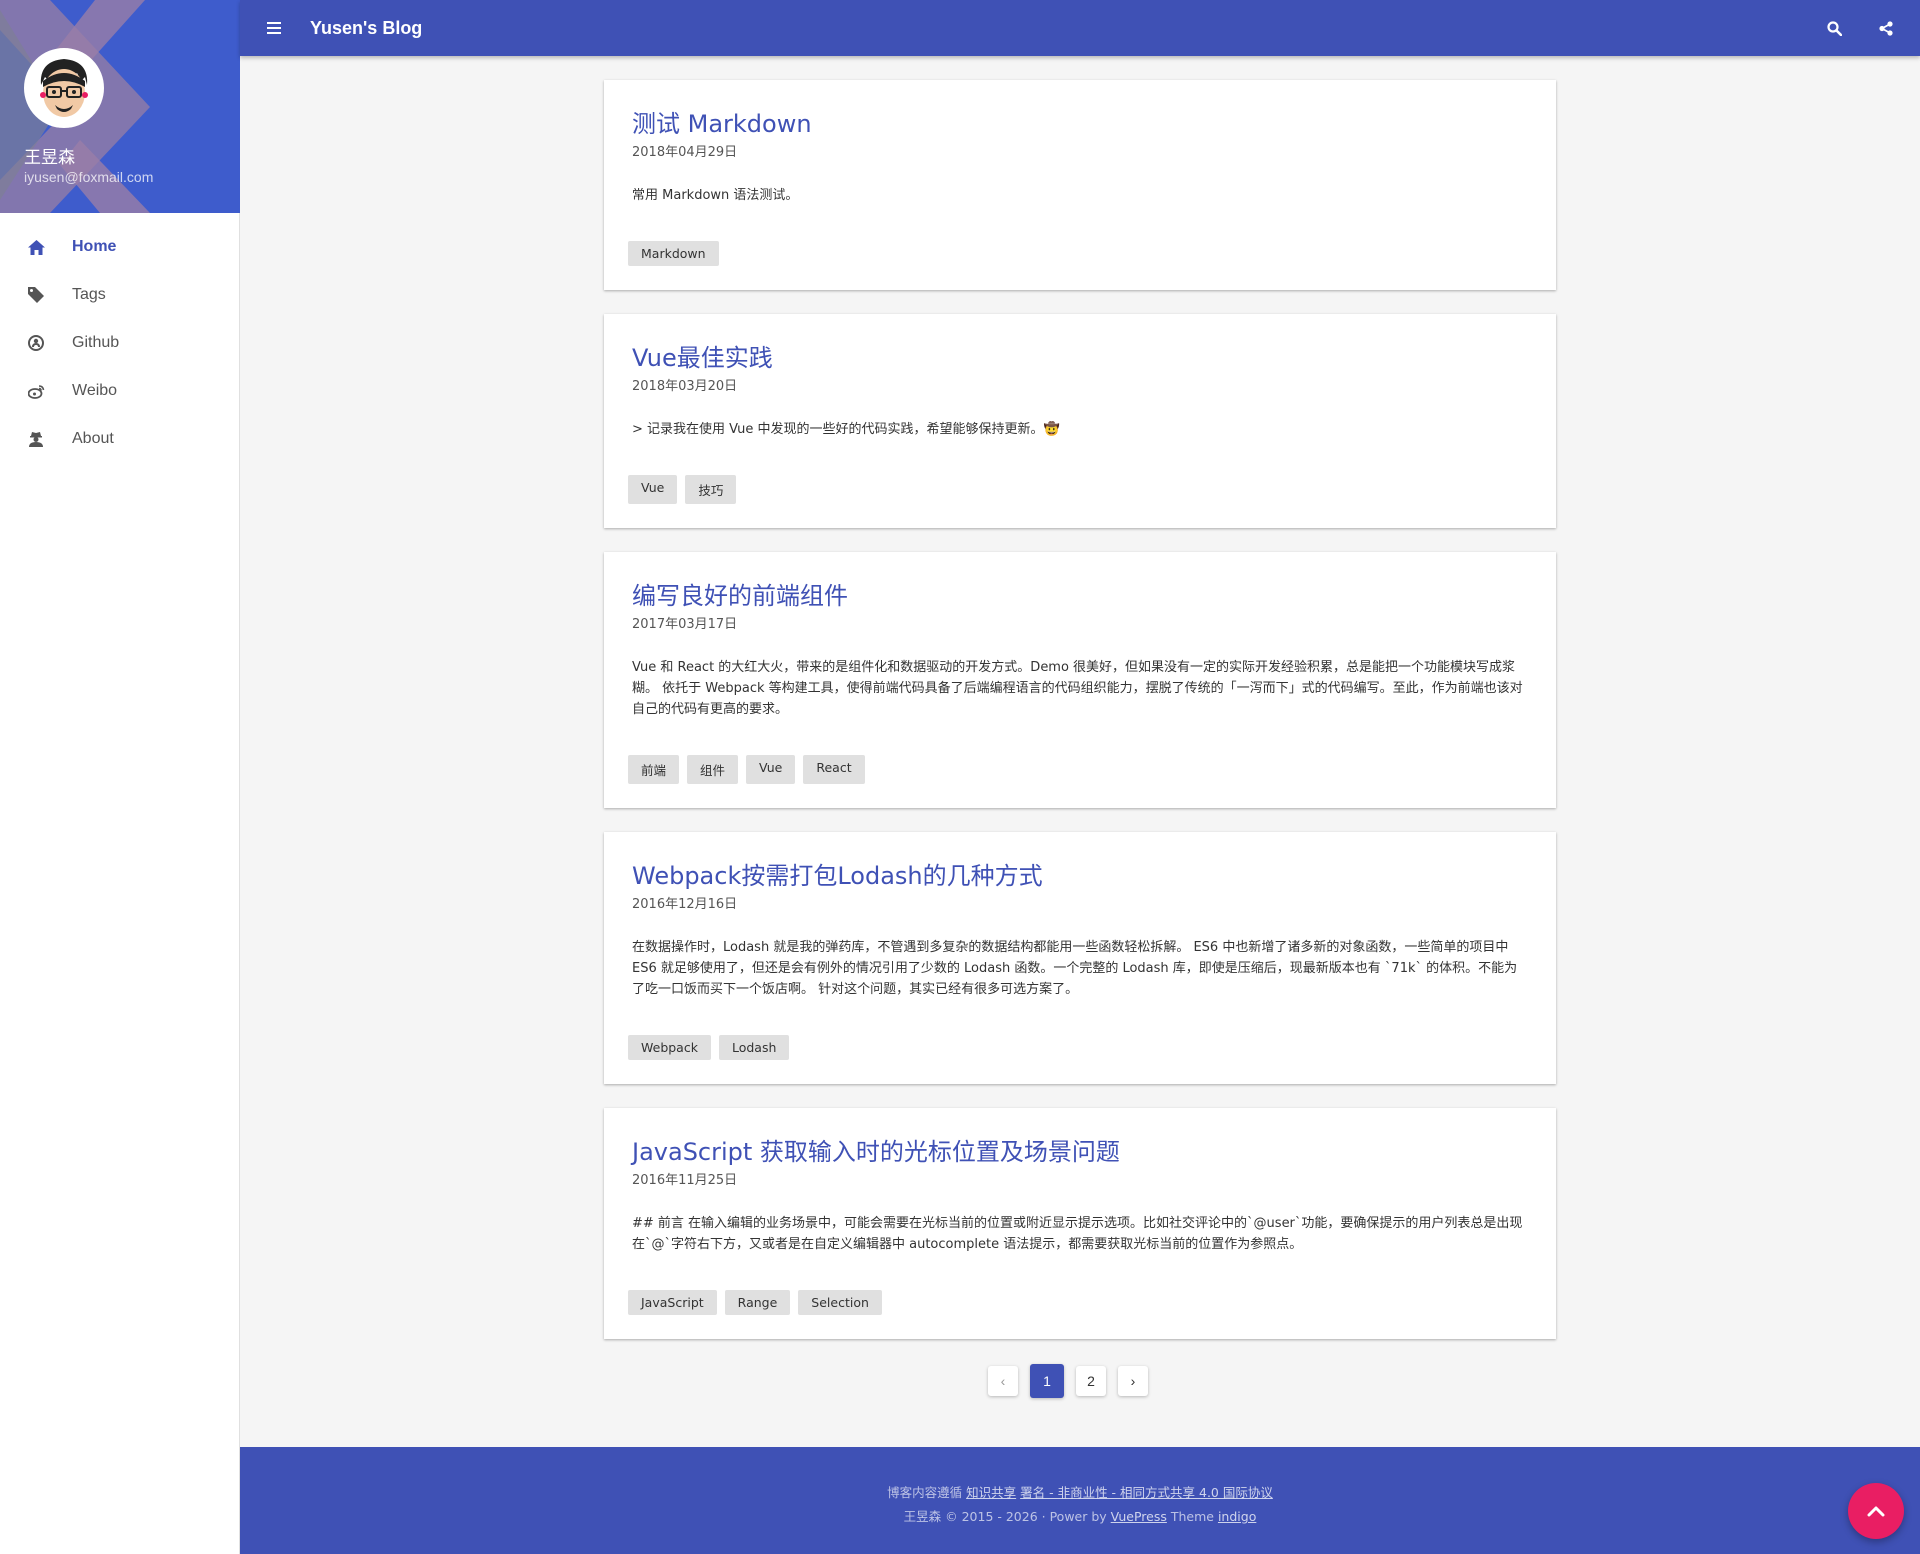  Describe the element at coordinates (49, 158) in the screenshot. I see `profile-name: 王昱森` at that location.